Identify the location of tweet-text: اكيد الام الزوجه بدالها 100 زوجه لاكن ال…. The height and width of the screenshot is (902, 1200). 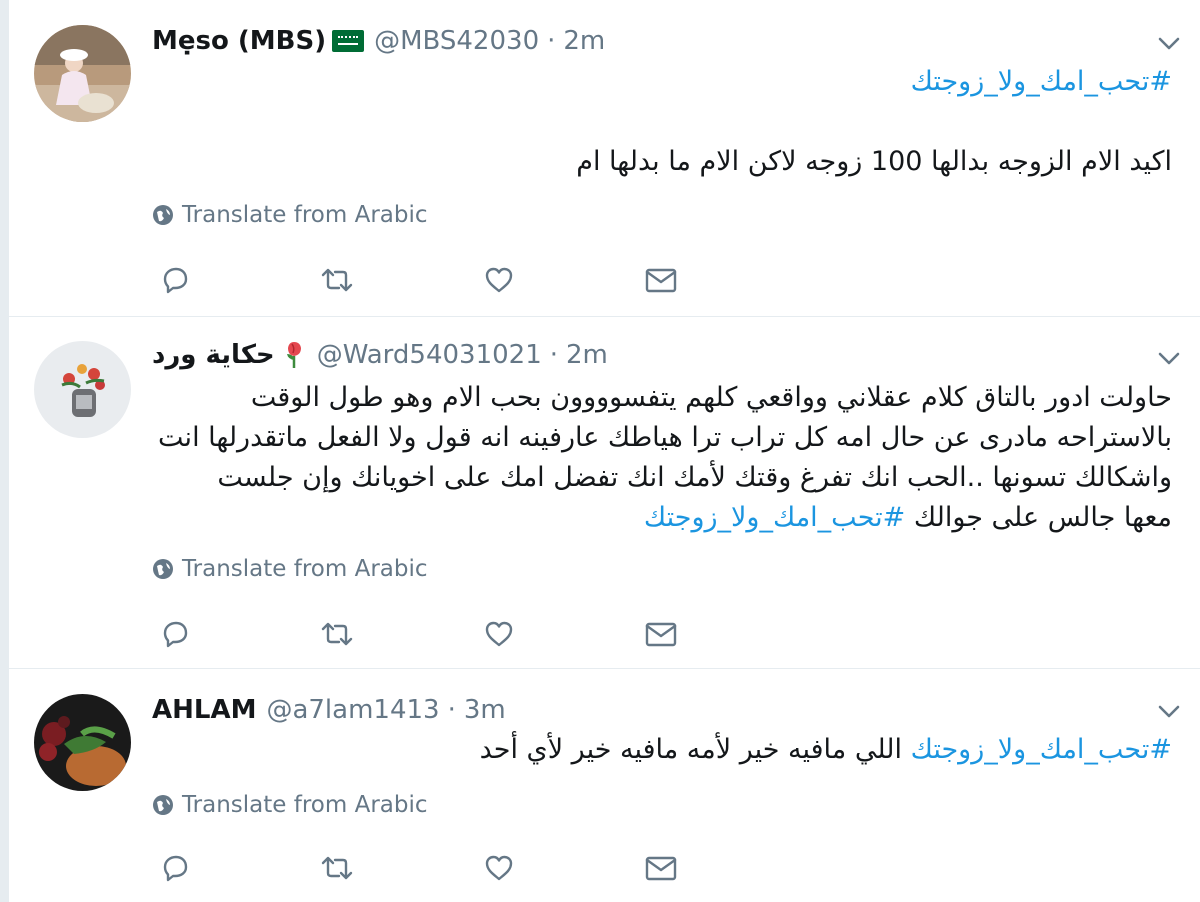
(874, 161).